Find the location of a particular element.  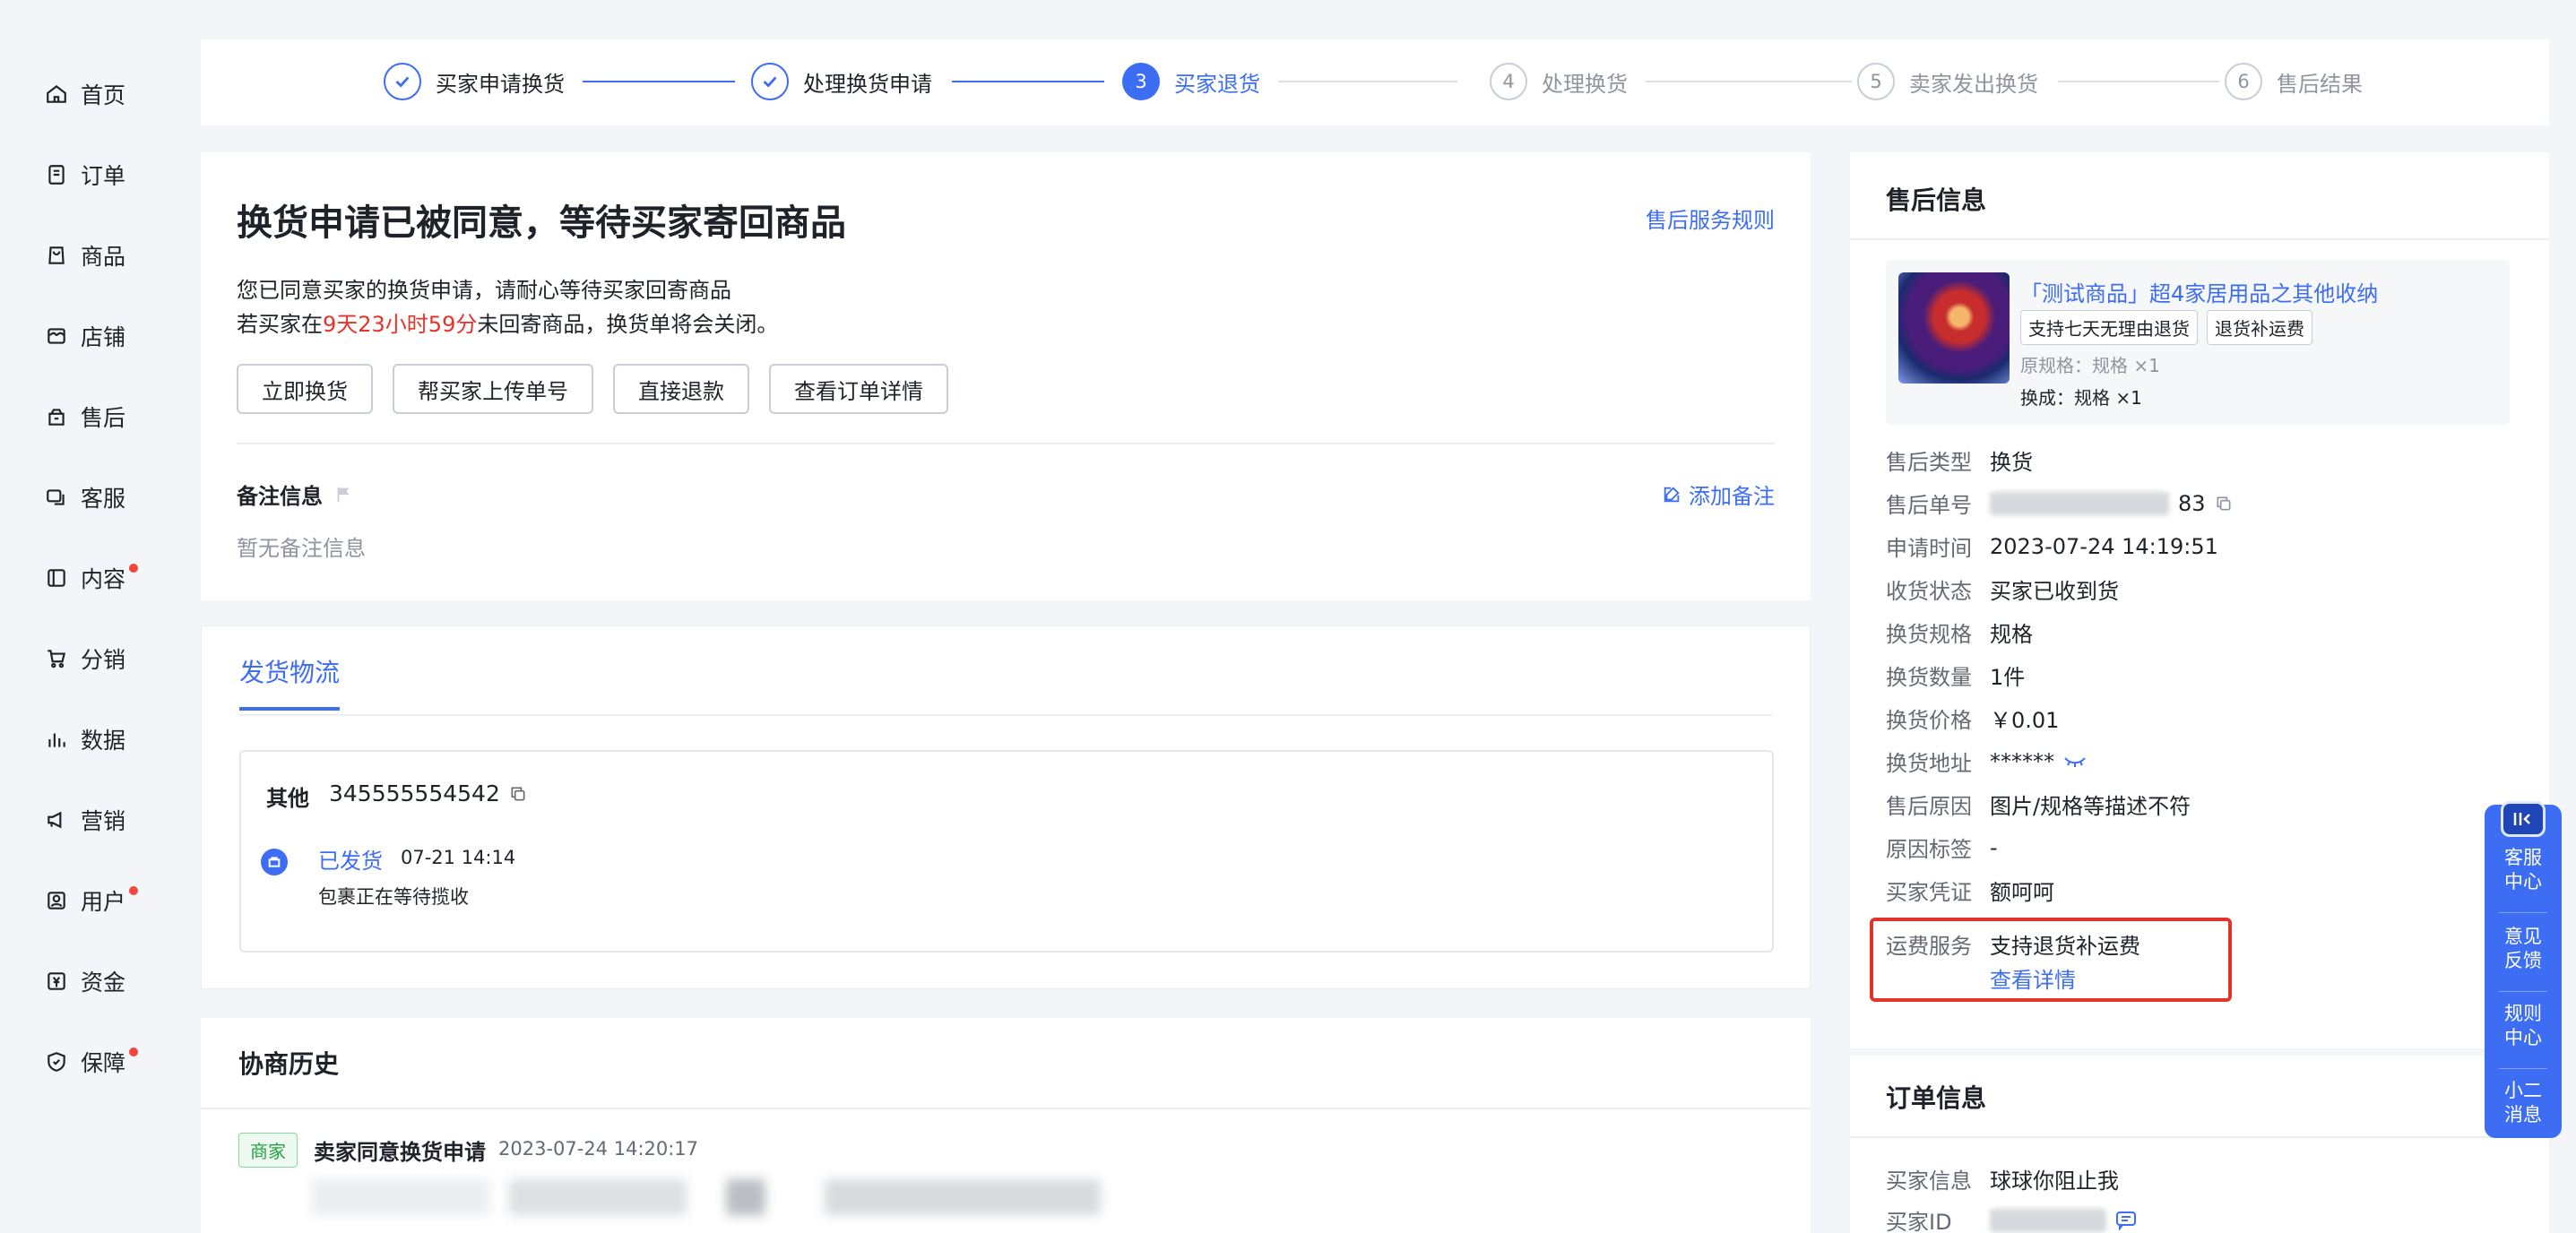

status-description: 您已同意买家的换货申请，请耐心等待买家回寄商品 is located at coordinates (484, 290).